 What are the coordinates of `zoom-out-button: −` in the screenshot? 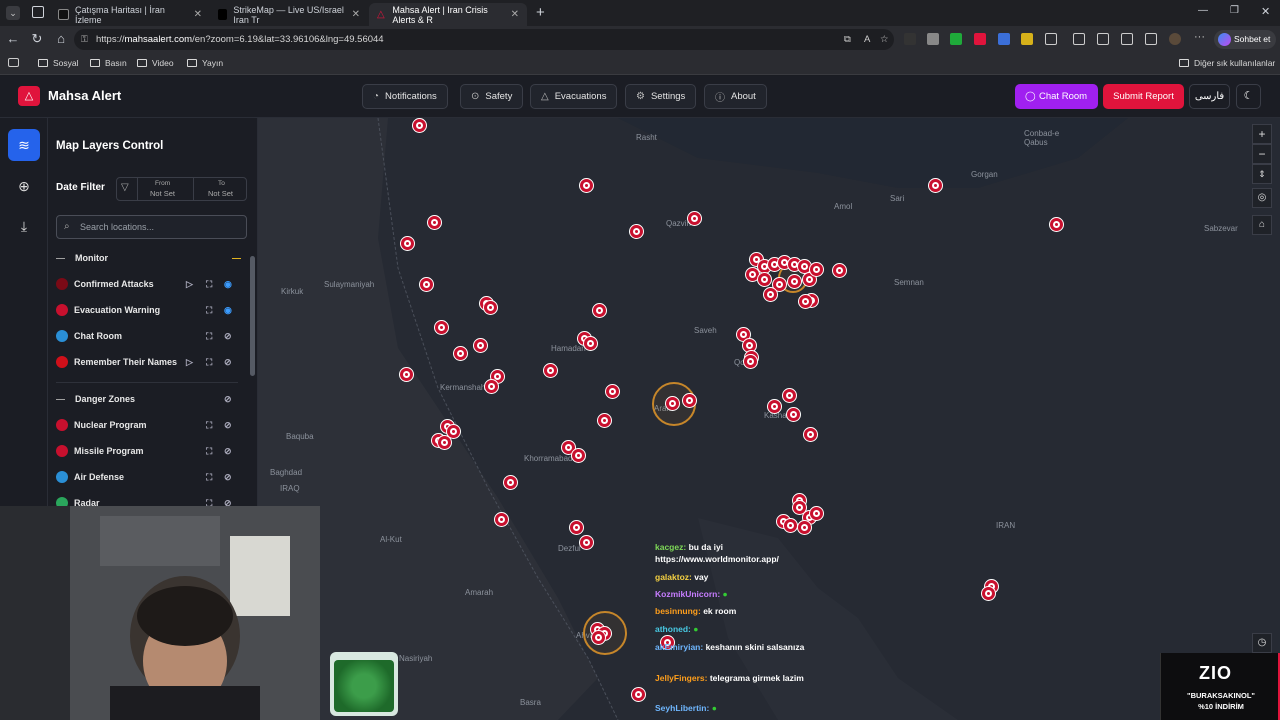 It's located at (1262, 154).